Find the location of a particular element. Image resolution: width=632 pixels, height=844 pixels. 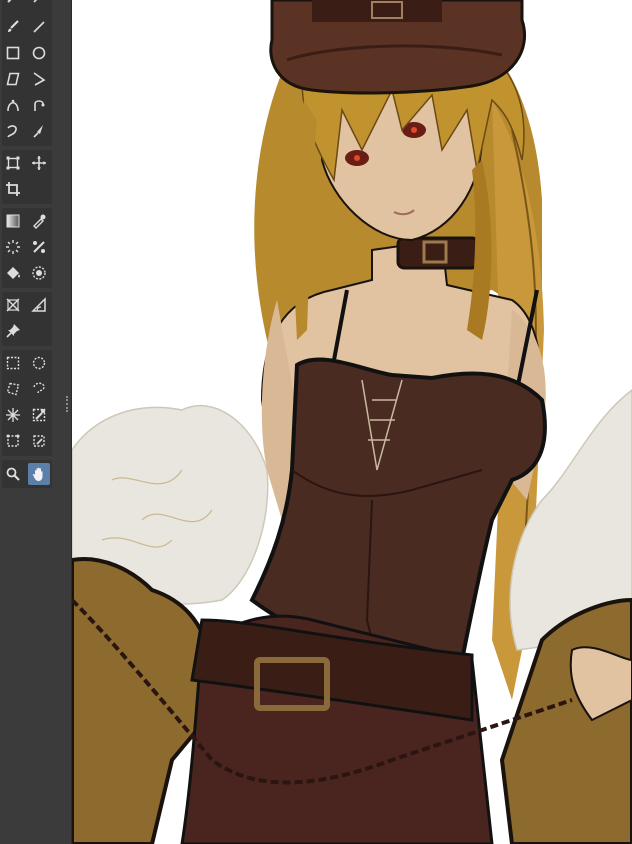

magic-wand-select-icon is located at coordinates (13, 415).